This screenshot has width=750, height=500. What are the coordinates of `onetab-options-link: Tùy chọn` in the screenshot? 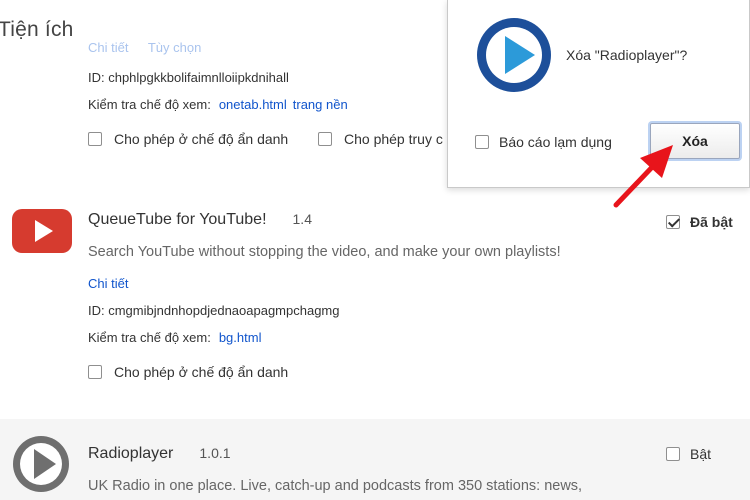 It's located at (174, 48).